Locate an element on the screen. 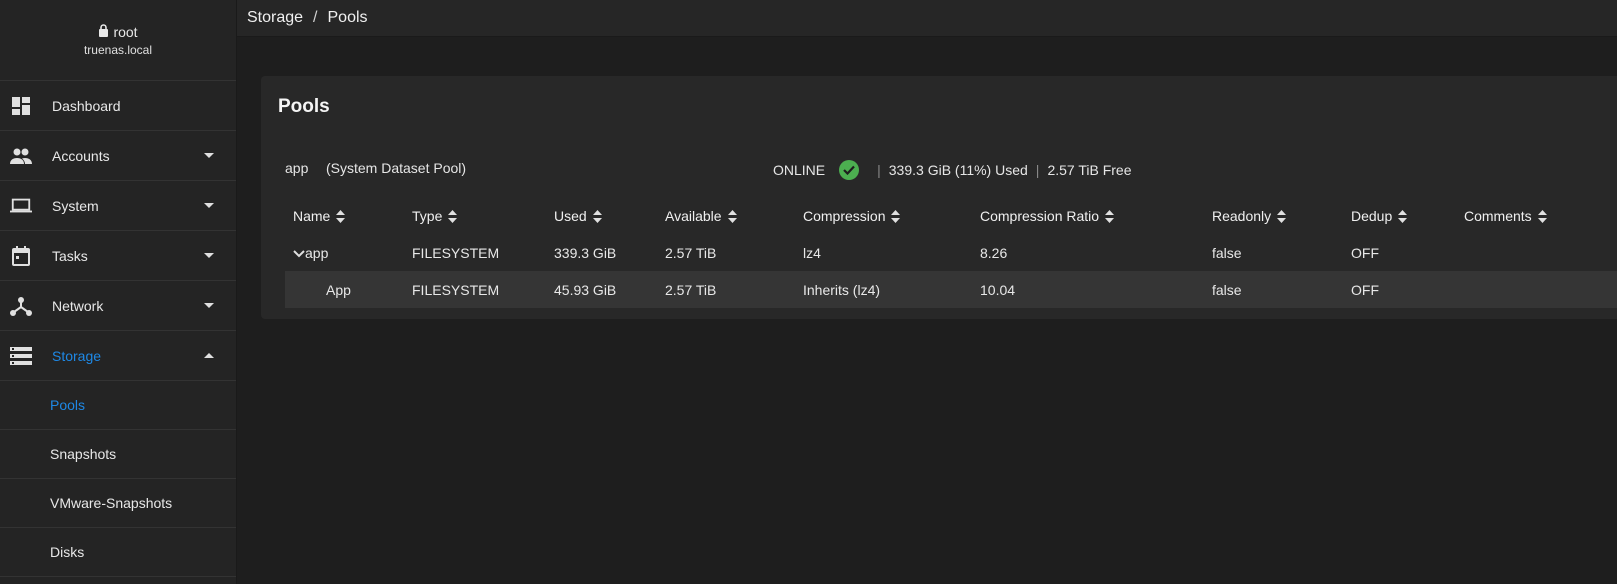 This screenshot has height=584, width=1617. pool-name: app is located at coordinates (297, 168).